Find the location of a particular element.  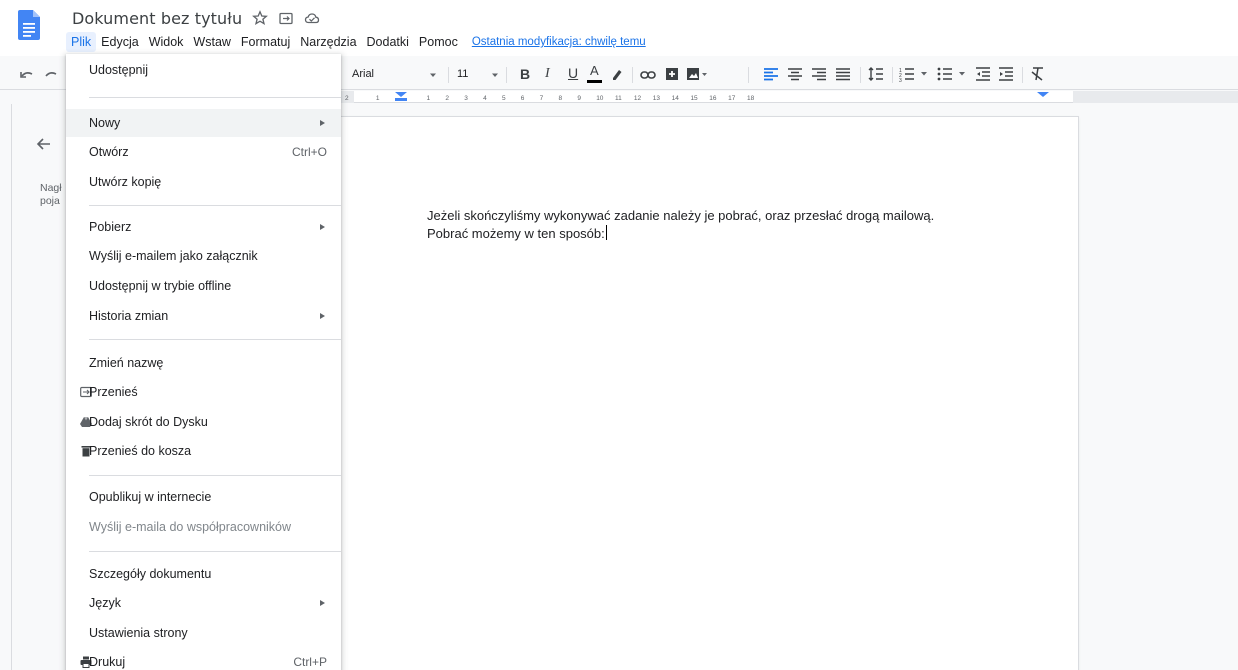

ruler-label: 5 is located at coordinates (504, 98).